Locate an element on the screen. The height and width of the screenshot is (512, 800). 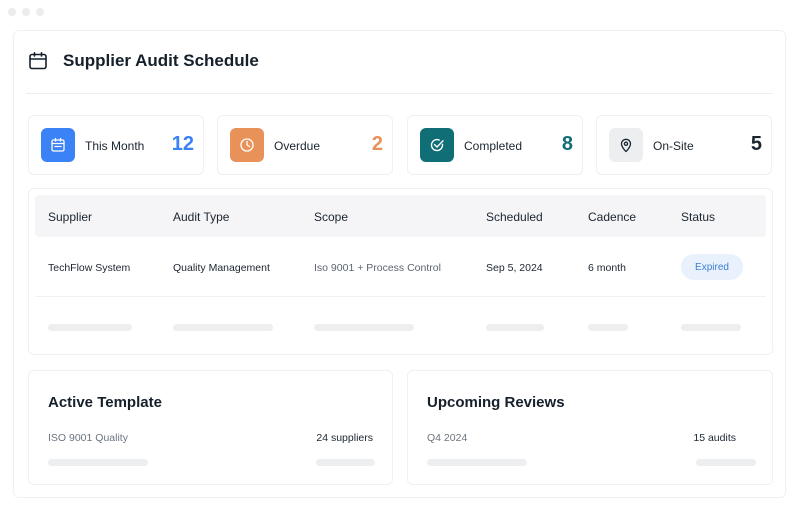
card-title: Upcoming Reviews is located at coordinates (496, 402).